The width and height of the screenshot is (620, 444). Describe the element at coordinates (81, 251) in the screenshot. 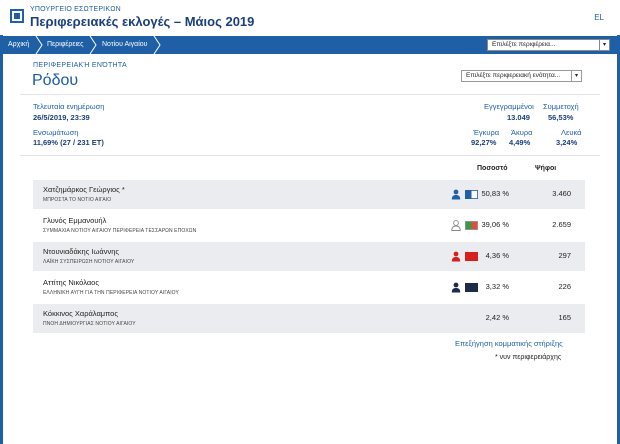

I see `candidate-name: Ντουνιαδάκης Ιωάννης` at that location.